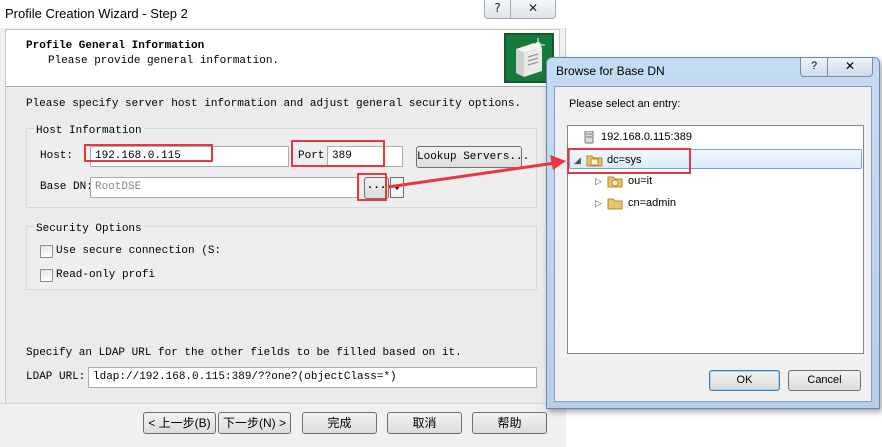 Image resolution: width=882 pixels, height=447 pixels. Describe the element at coordinates (96, 13) in the screenshot. I see `wizard-title: Profile Creation Wizard - Step 2` at that location.